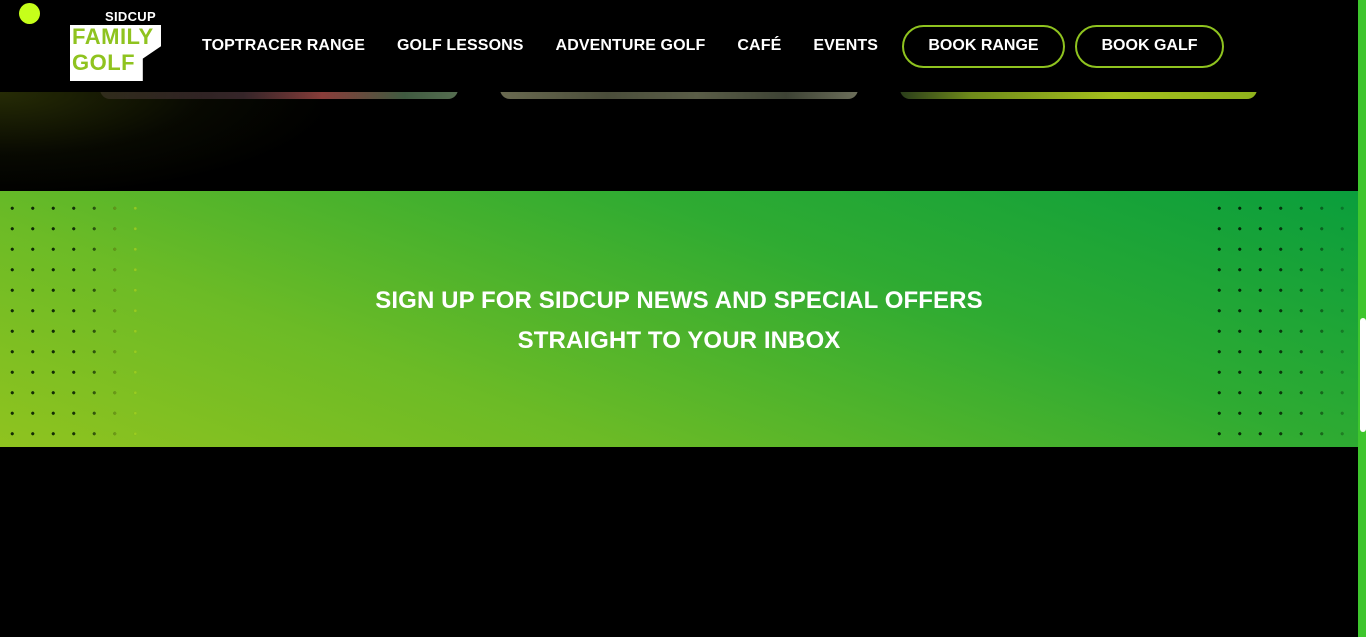  I want to click on logo-family-text: FAMILY, so click(113, 36).